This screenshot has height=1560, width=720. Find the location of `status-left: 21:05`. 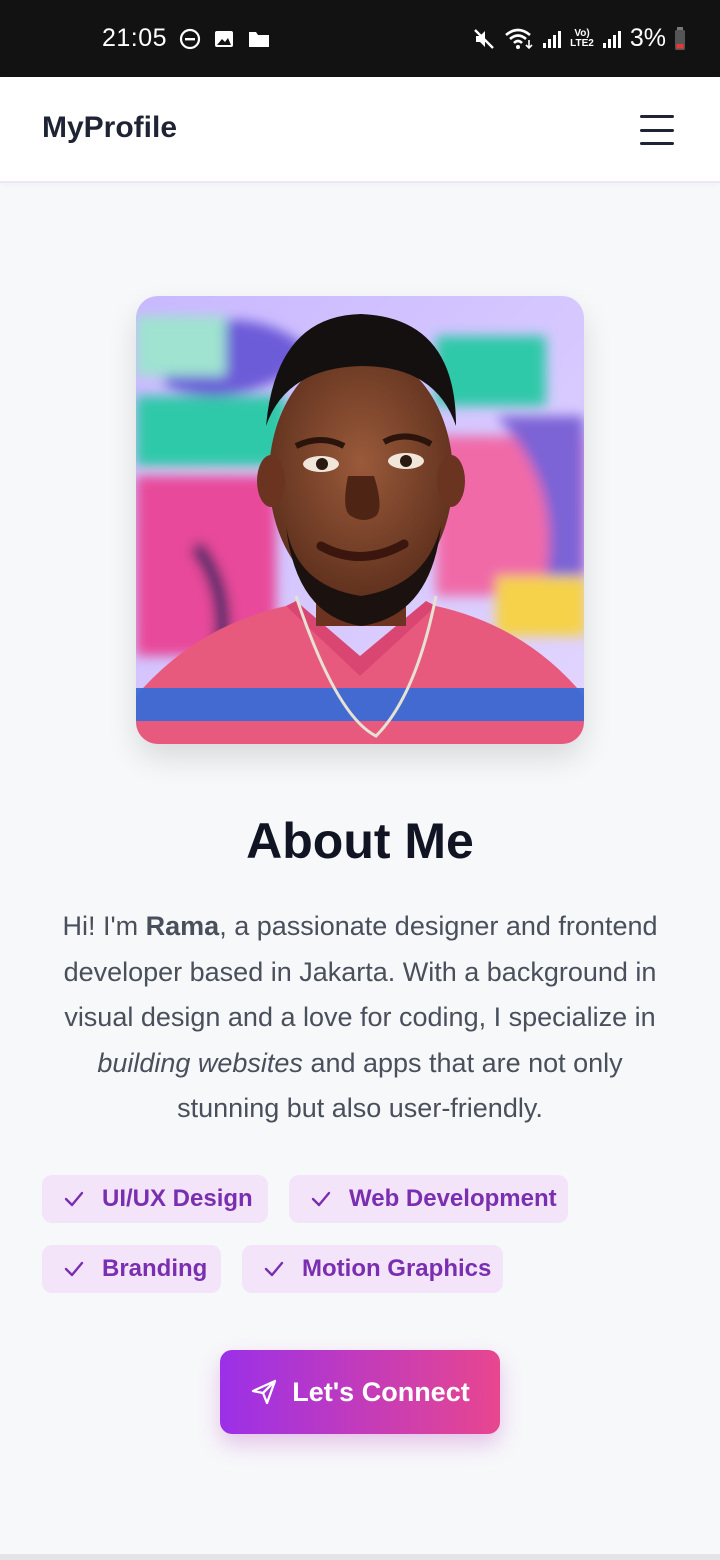

status-left: 21:05 is located at coordinates (186, 38).